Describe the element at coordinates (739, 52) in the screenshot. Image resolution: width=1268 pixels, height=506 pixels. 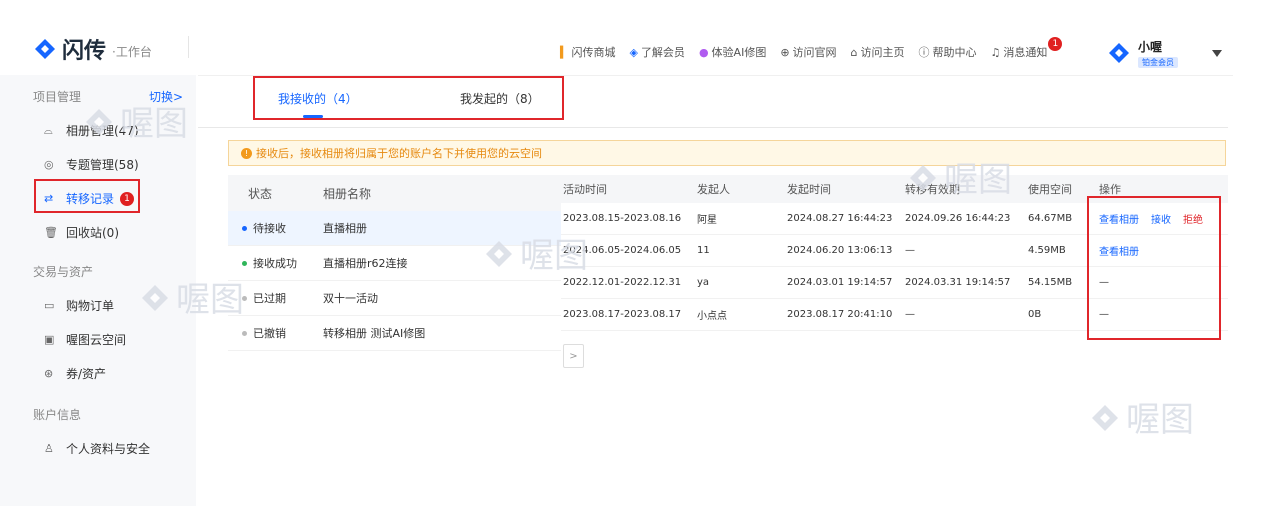
I see `nav-label: 体验AI修图` at that location.